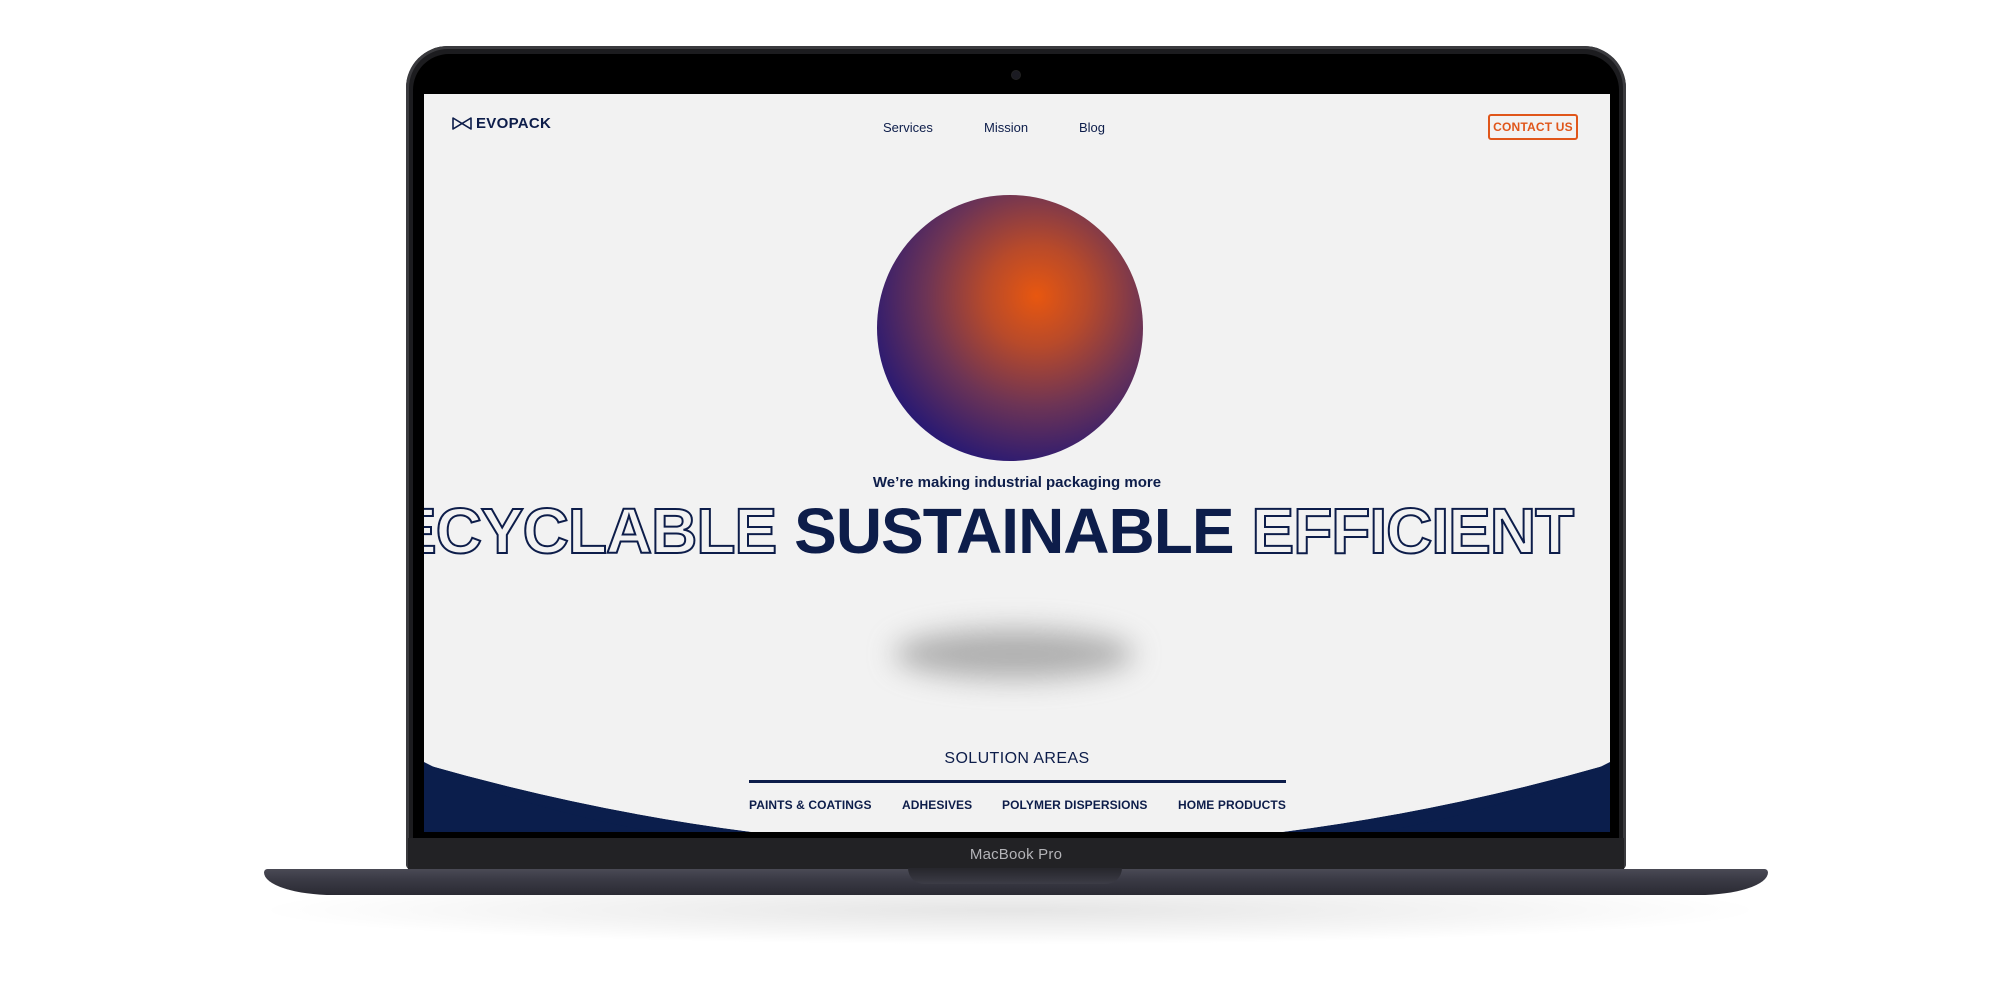  Describe the element at coordinates (514, 123) in the screenshot. I see `brand-name: EVOPACK` at that location.